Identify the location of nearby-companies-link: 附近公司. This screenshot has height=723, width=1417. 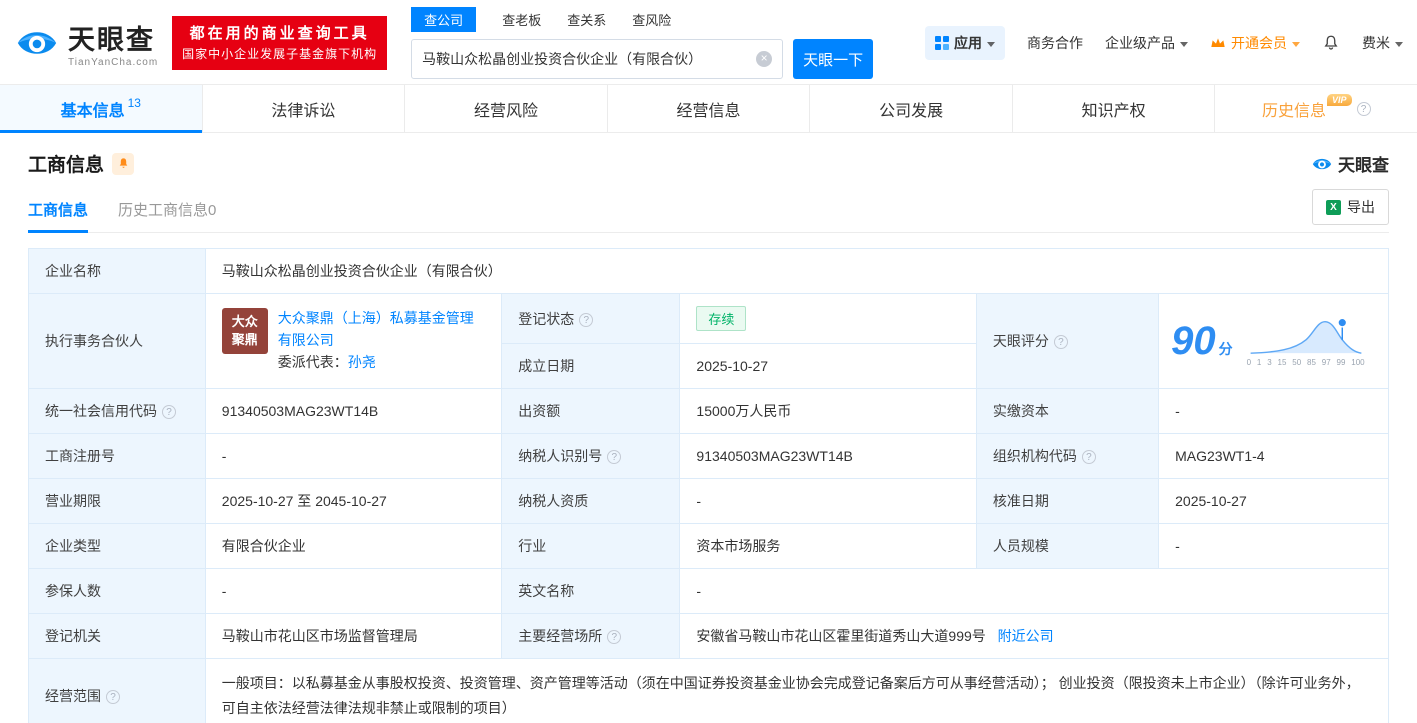
(1026, 636).